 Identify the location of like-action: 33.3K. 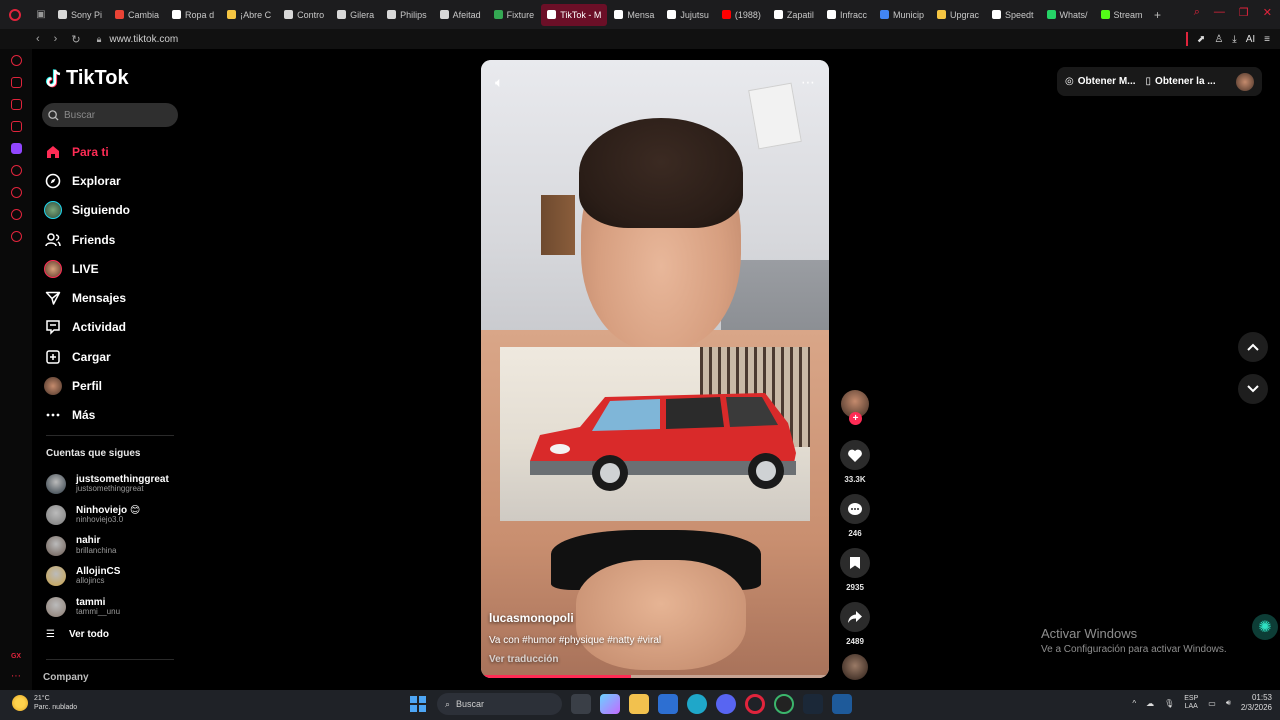
(855, 462).